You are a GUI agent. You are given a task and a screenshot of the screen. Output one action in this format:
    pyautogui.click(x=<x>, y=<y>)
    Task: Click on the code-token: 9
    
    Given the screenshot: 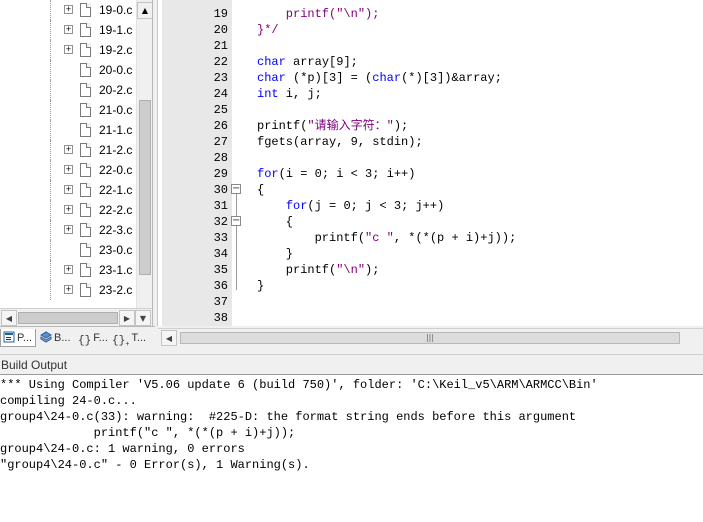 What is the action you would take?
    pyautogui.click(x=354, y=142)
    